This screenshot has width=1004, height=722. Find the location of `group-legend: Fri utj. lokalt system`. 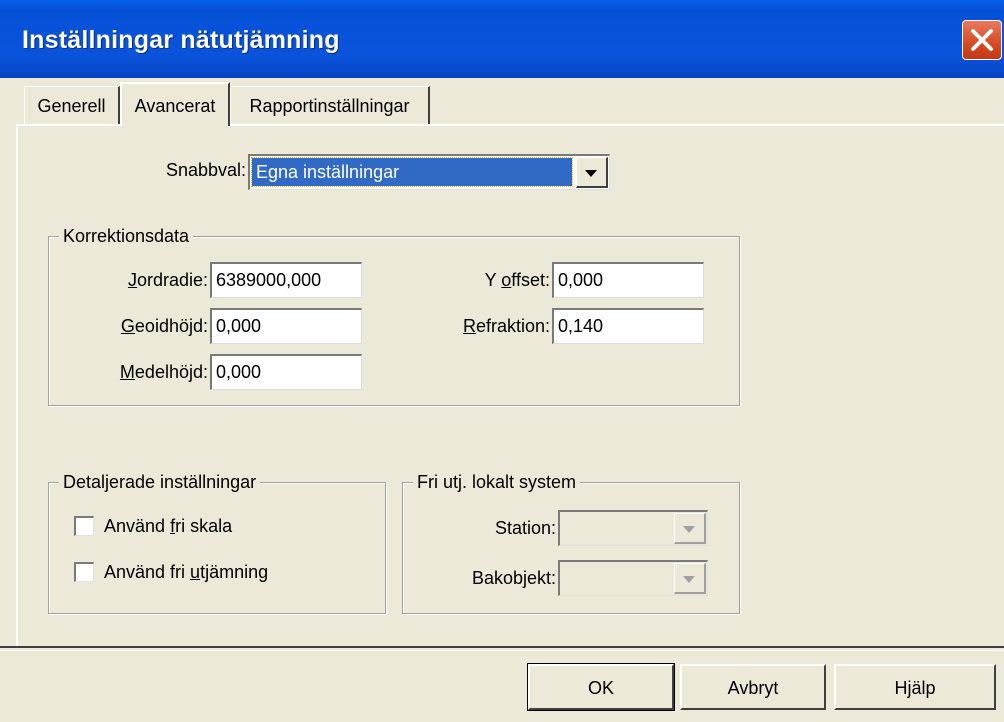

group-legend: Fri utj. lokalt system is located at coordinates (497, 482).